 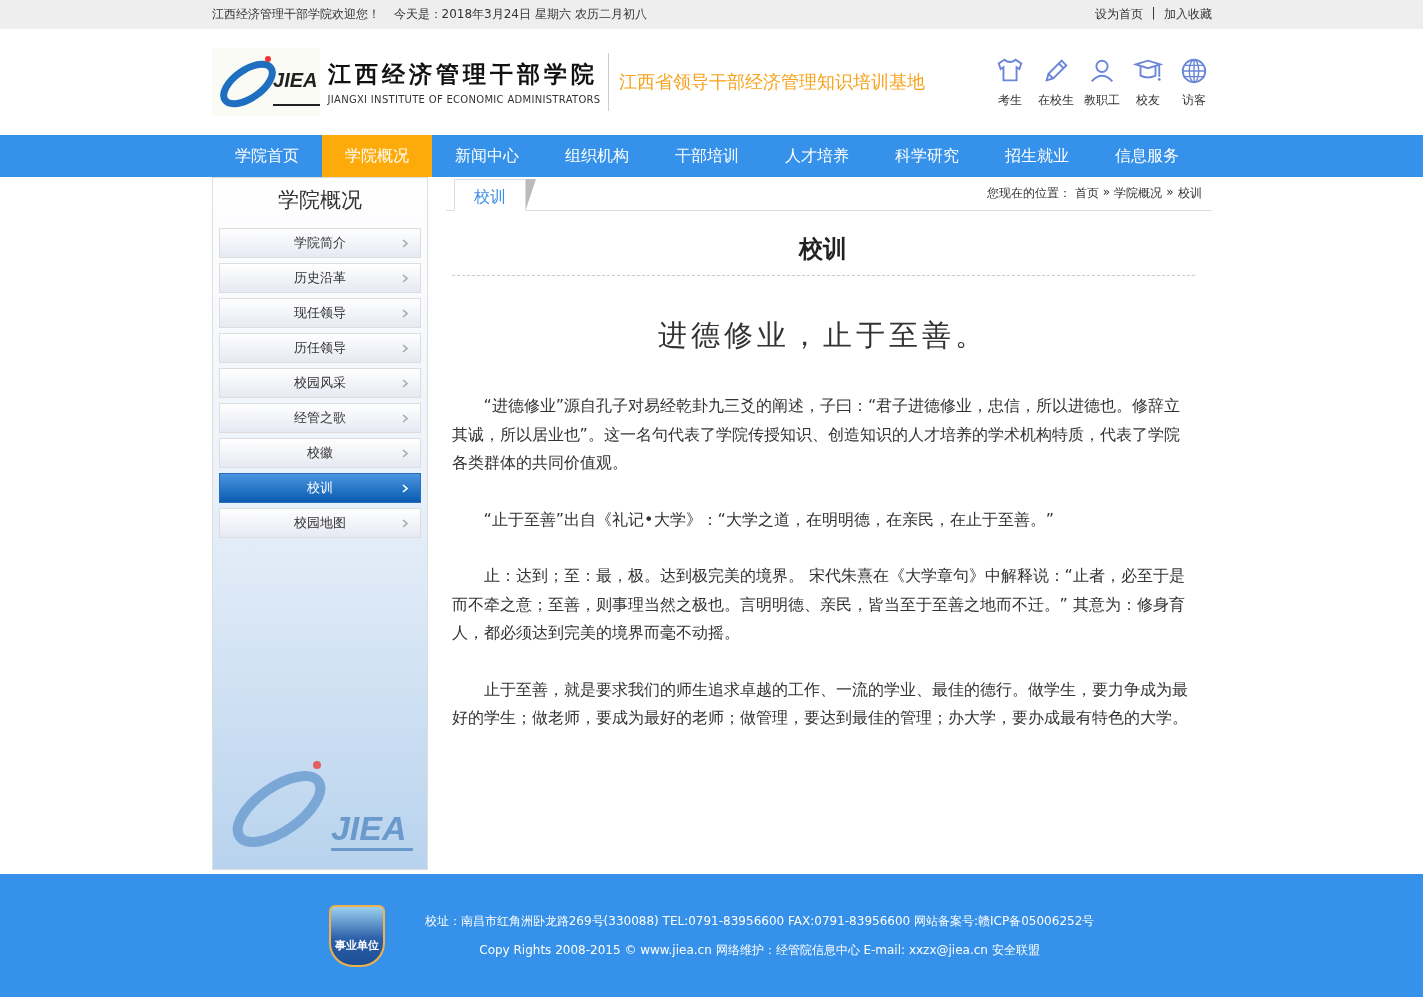 I want to click on page-tab: 校训, so click(x=489, y=195).